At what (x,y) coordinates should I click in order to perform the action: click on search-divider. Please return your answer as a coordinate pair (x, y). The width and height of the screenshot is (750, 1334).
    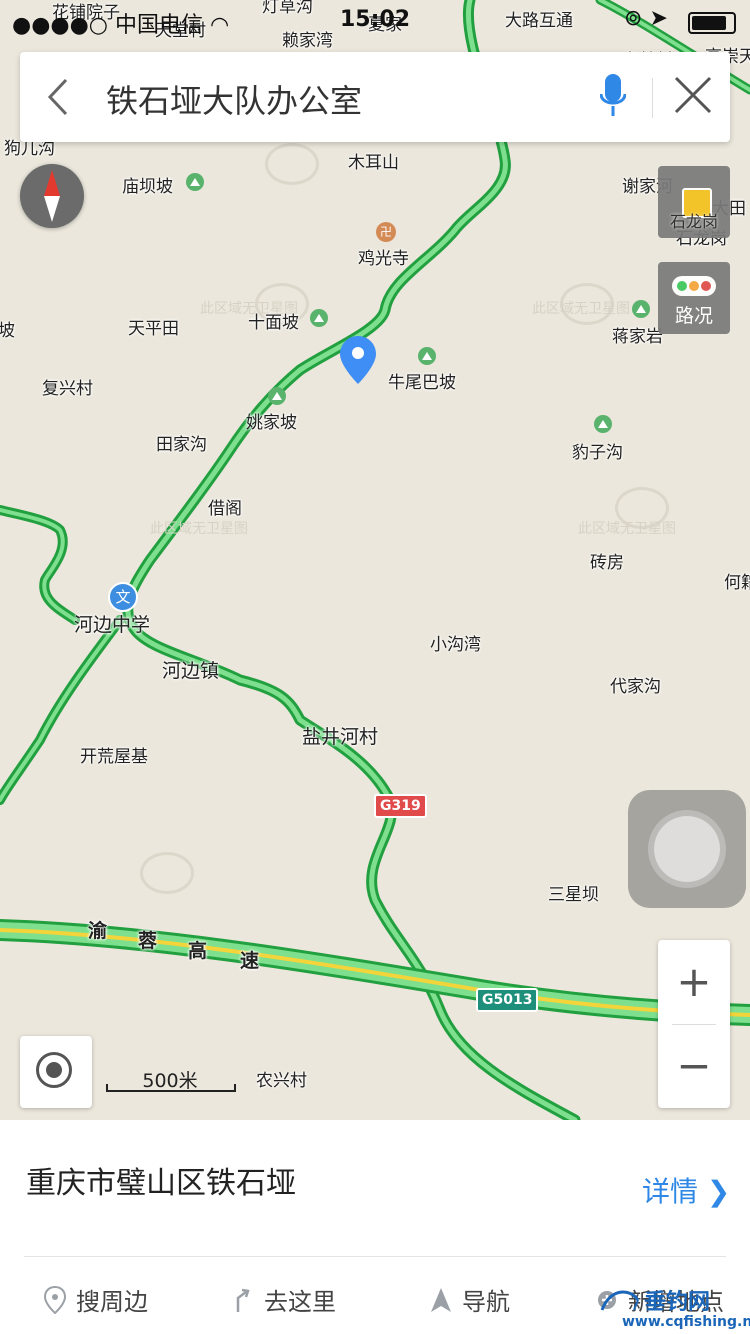
    Looking at the image, I should click on (652, 98).